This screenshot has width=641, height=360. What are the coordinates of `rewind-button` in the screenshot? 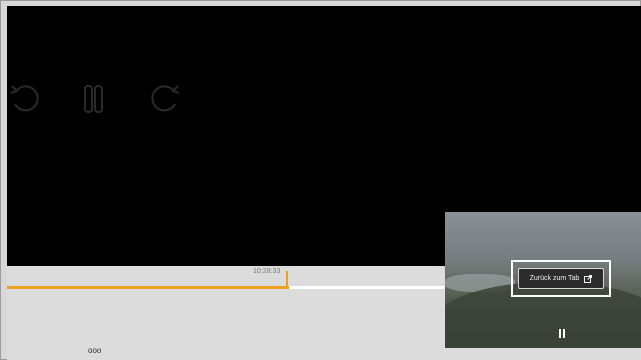 It's located at (25, 98).